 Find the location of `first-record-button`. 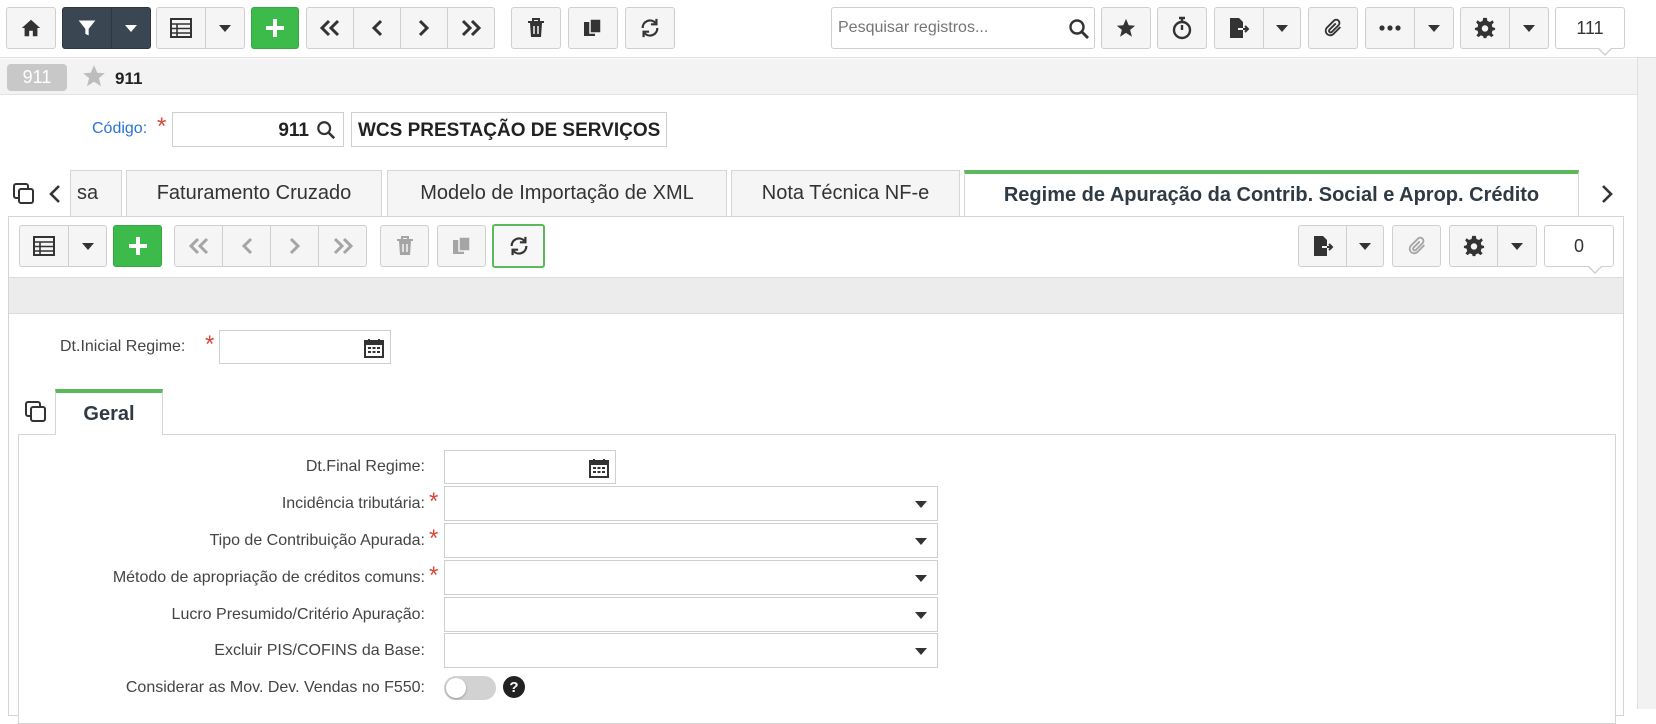

first-record-button is located at coordinates (330, 28).